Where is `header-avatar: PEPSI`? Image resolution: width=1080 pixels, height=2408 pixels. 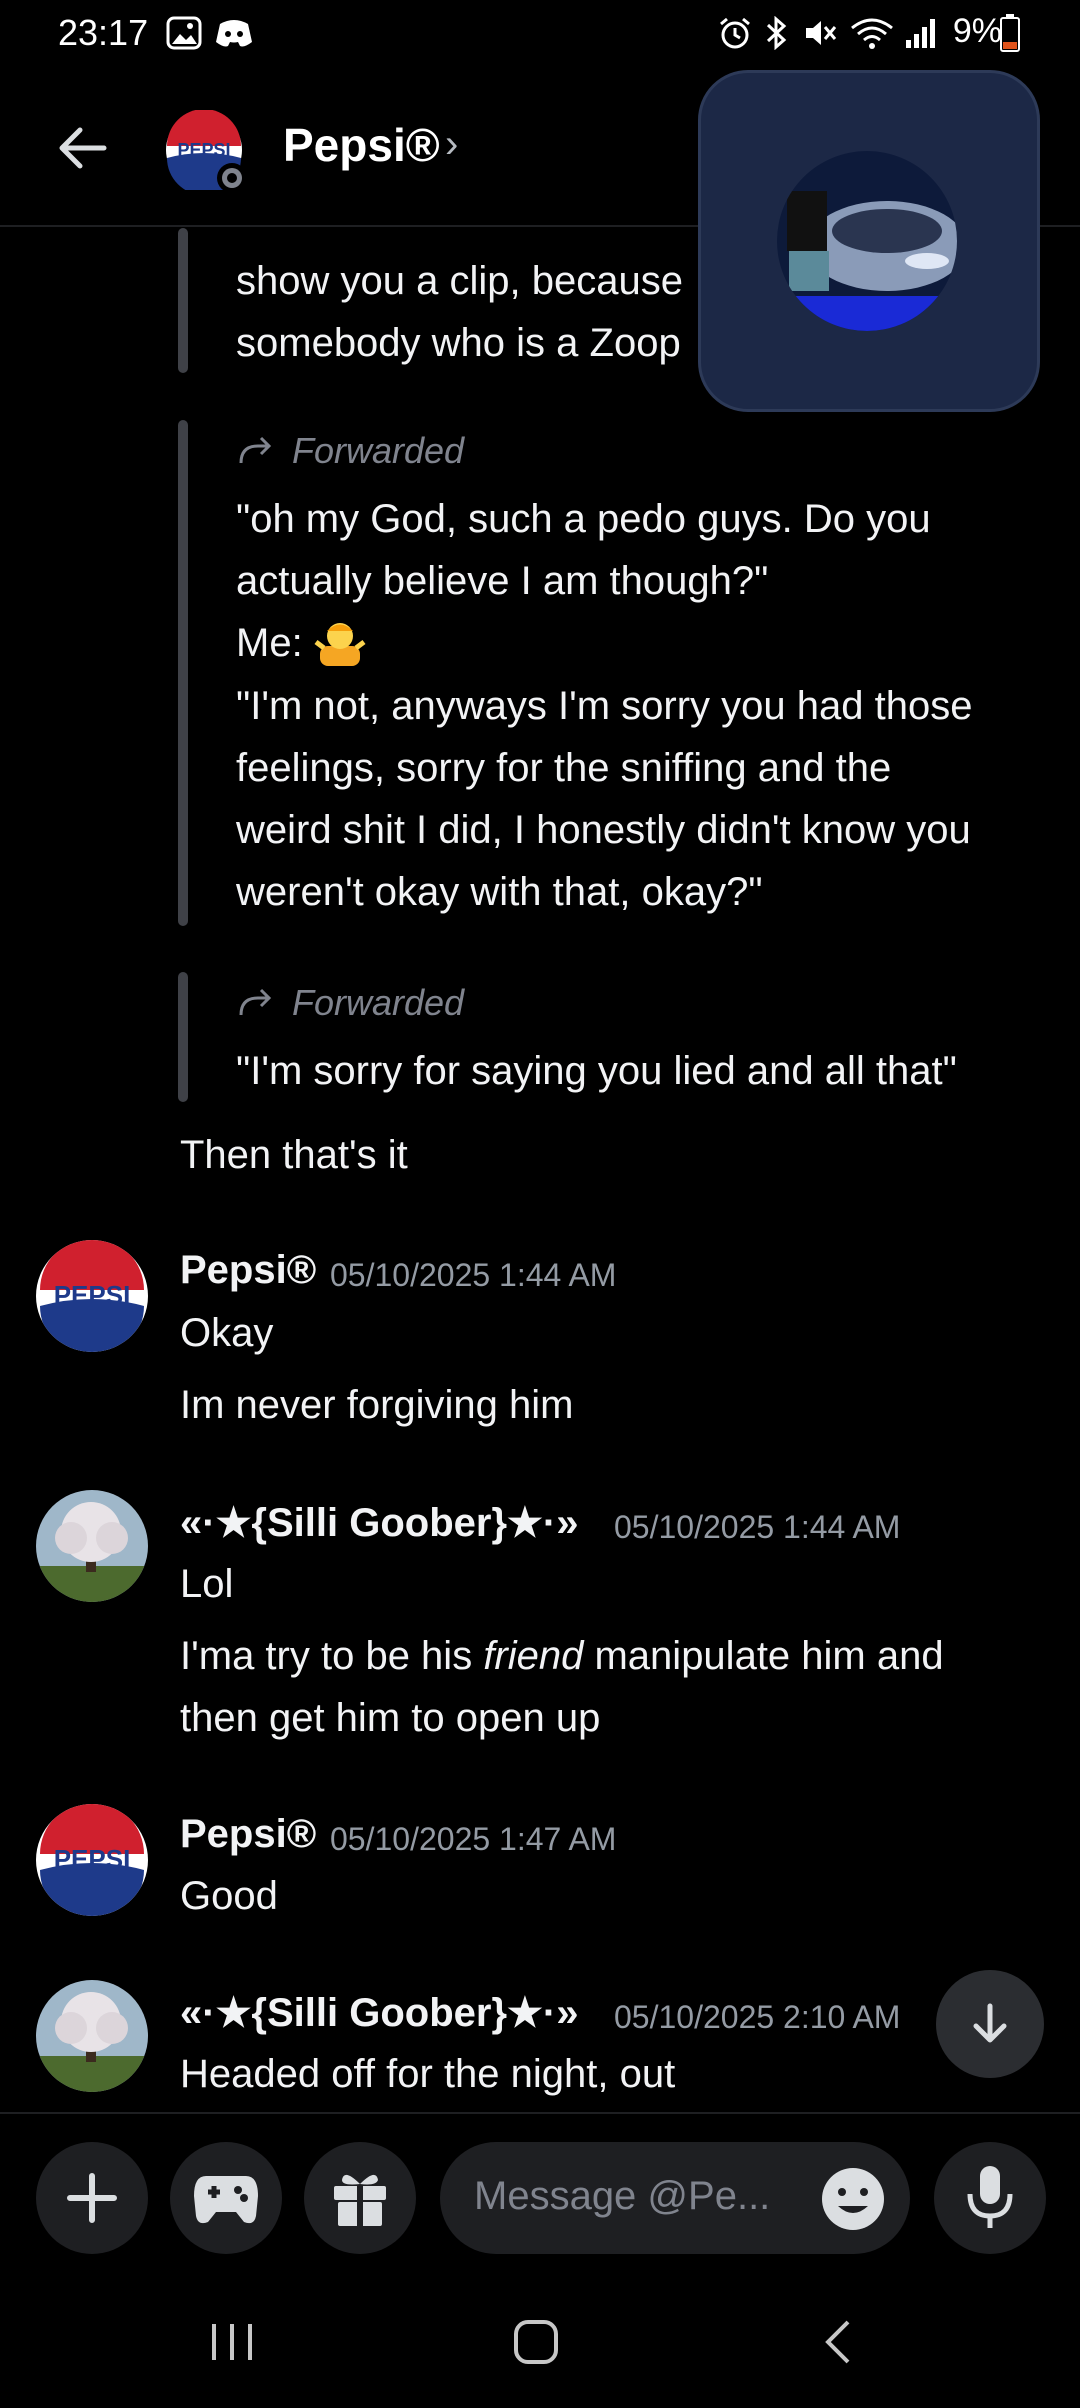 header-avatar: PEPSI is located at coordinates (205, 152).